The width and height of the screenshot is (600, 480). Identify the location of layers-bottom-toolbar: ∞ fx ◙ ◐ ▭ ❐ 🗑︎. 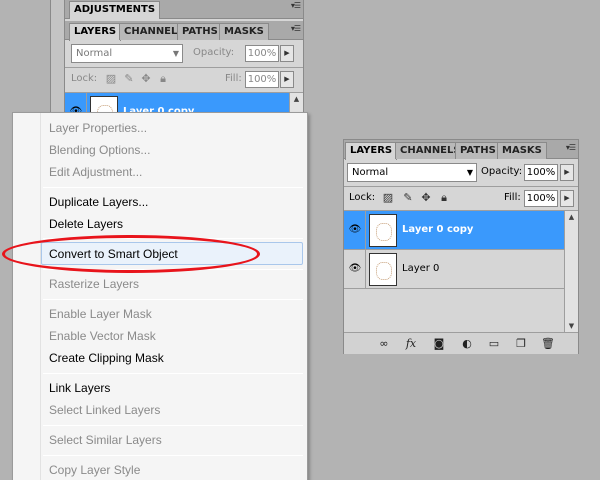
(461, 343).